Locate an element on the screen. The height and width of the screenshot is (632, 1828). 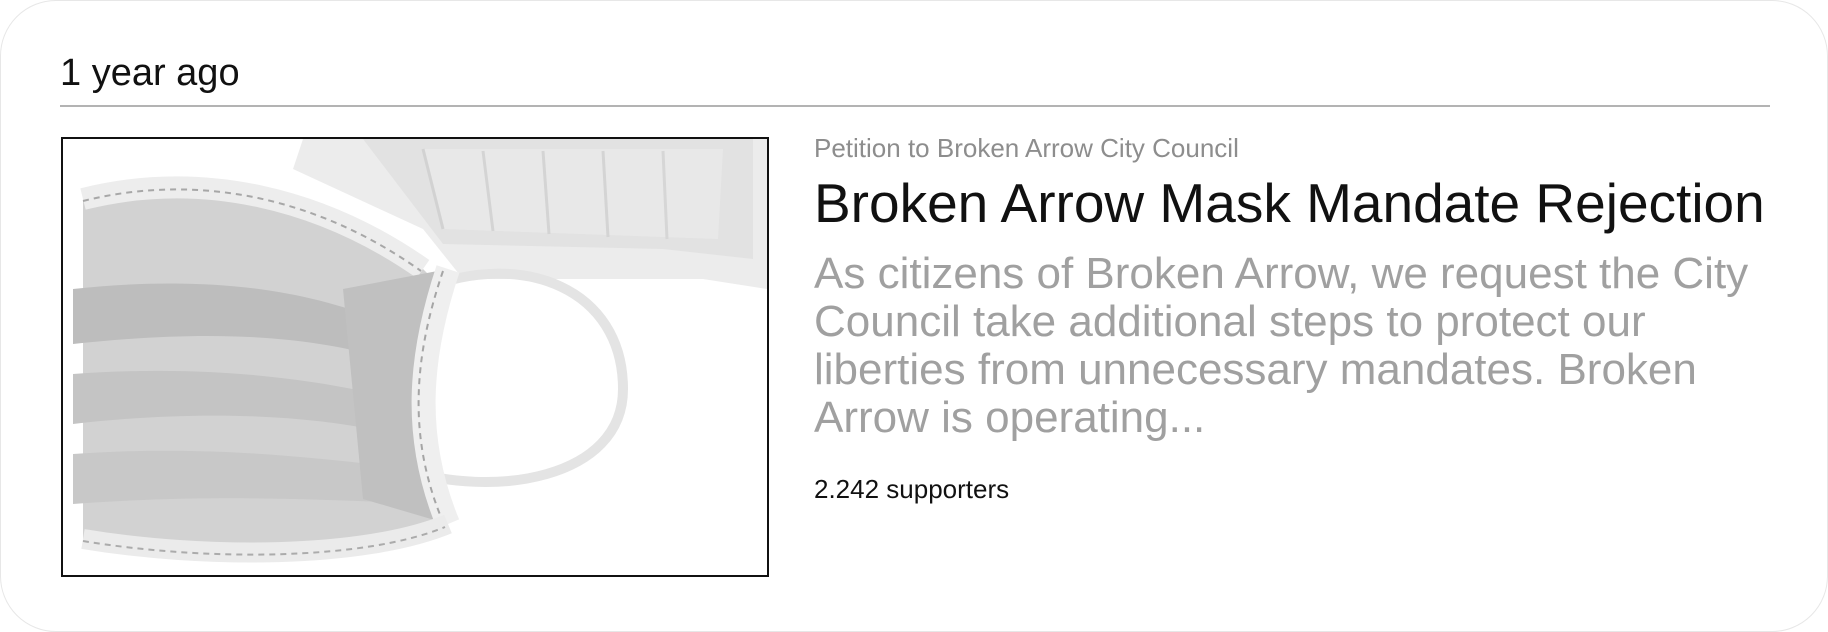
petition-recipient: Petition to Broken Arrow City Council is located at coordinates (1026, 148).